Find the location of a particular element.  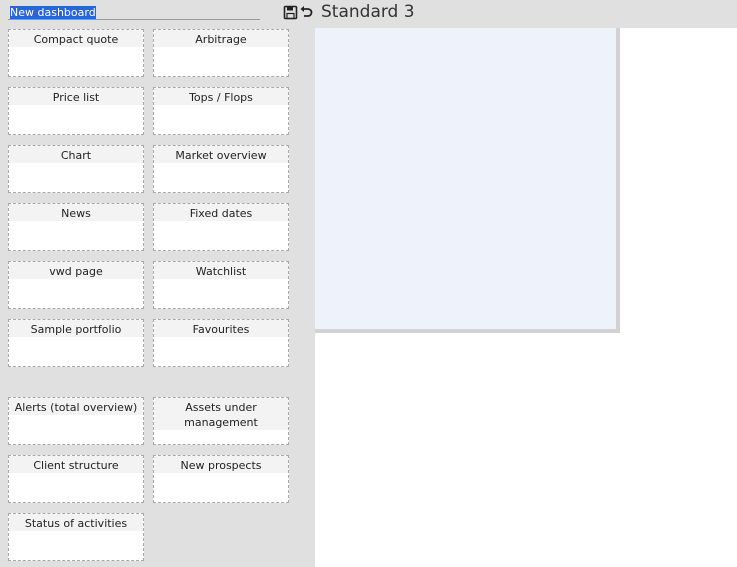

widget-label: Sample portfolio is located at coordinates (76, 328).